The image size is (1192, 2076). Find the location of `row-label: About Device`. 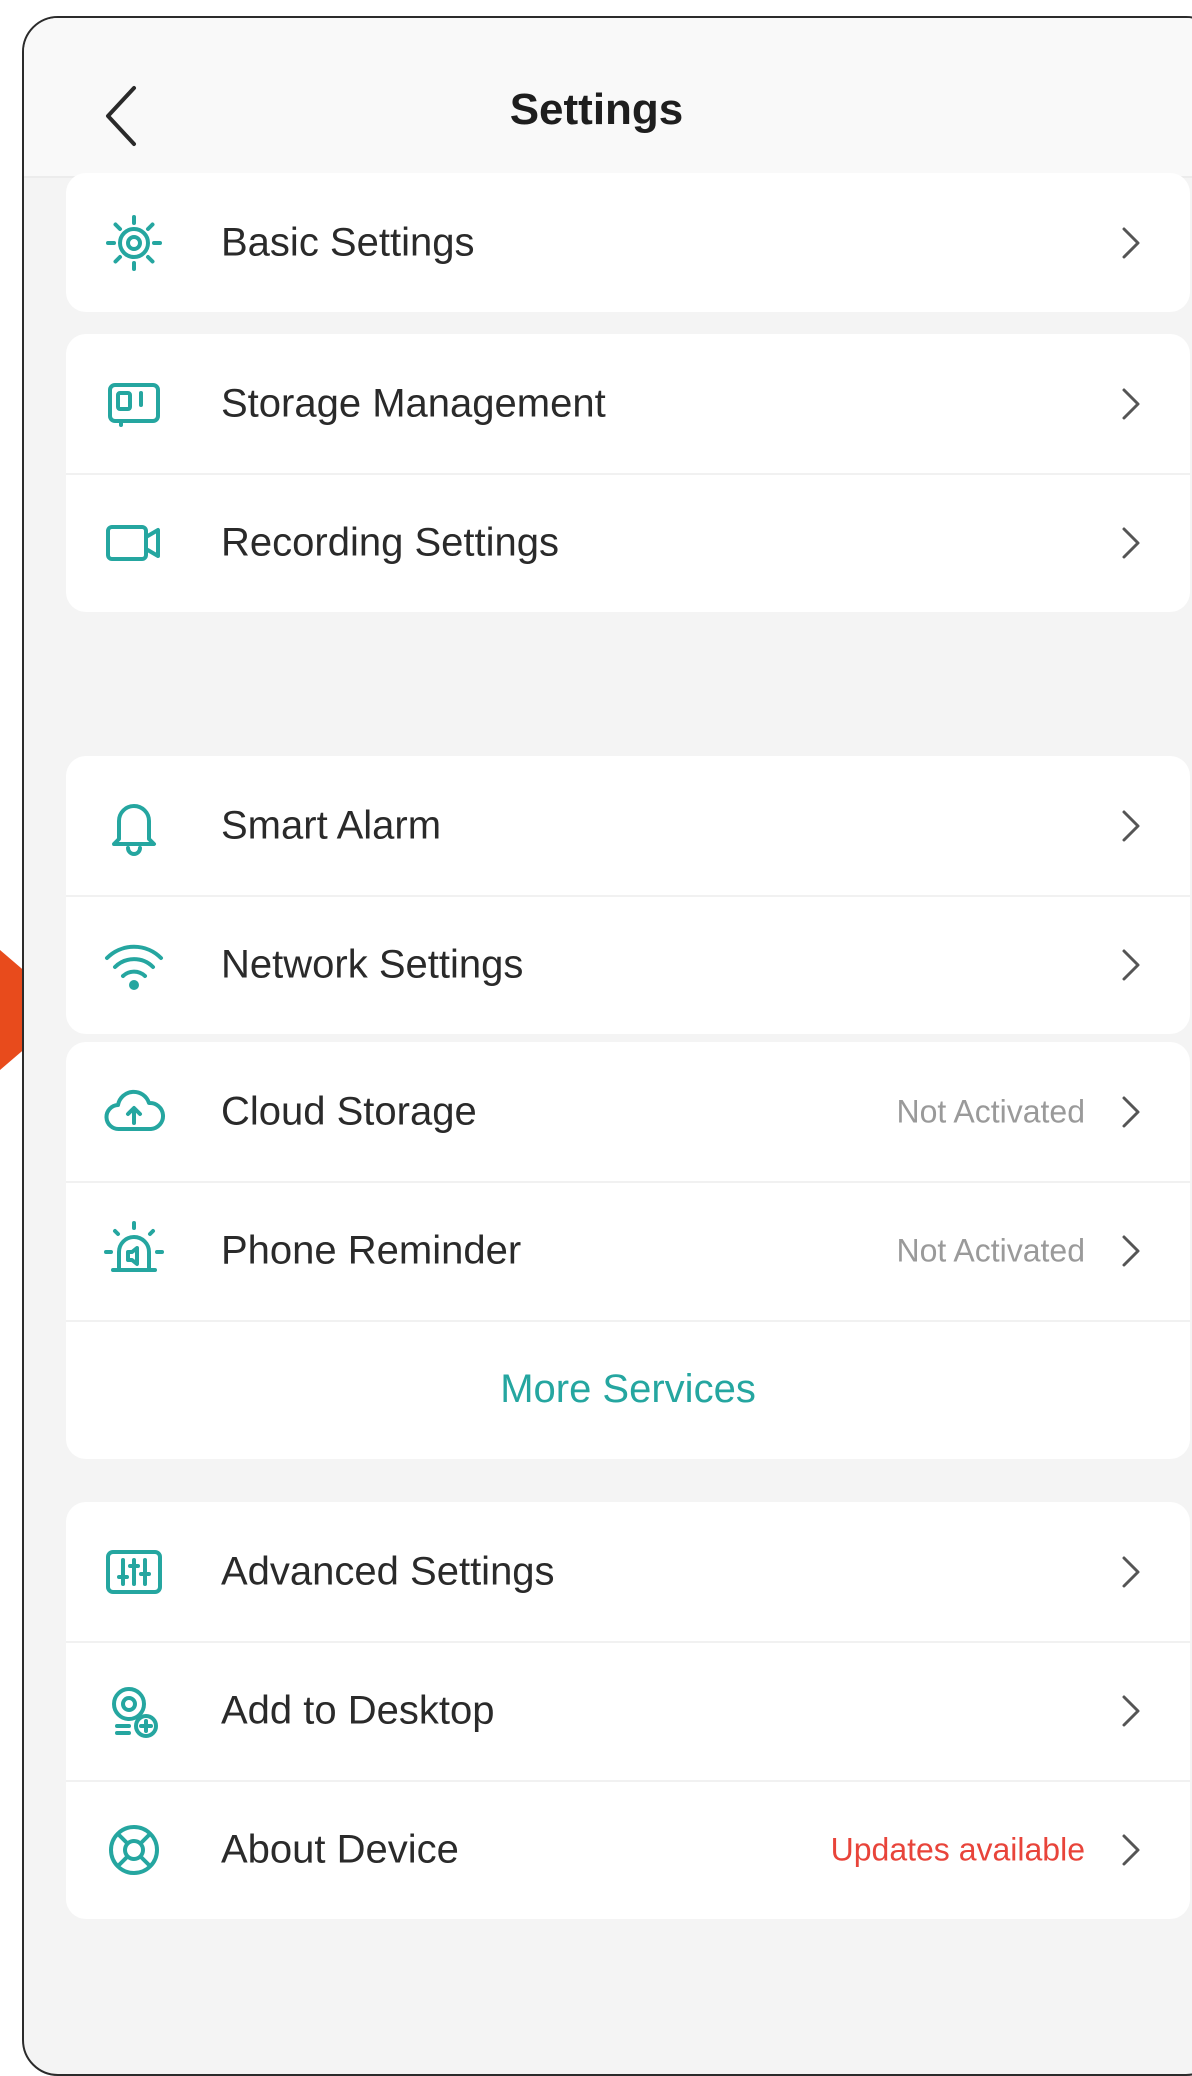

row-label: About Device is located at coordinates (340, 1849).